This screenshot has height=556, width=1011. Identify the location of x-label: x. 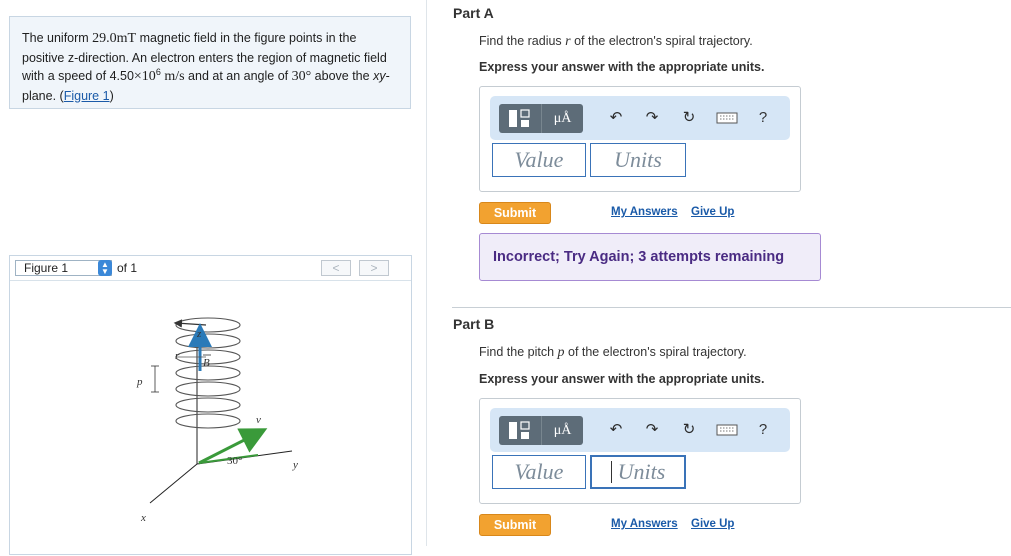
(143, 518).